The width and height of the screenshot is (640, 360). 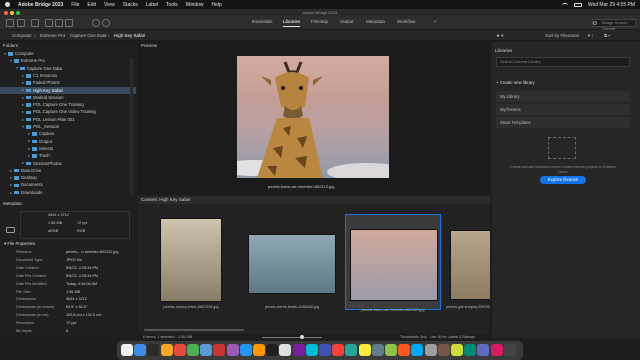 What do you see at coordinates (417, 350) in the screenshot?
I see `keynote-icon` at bounding box center [417, 350].